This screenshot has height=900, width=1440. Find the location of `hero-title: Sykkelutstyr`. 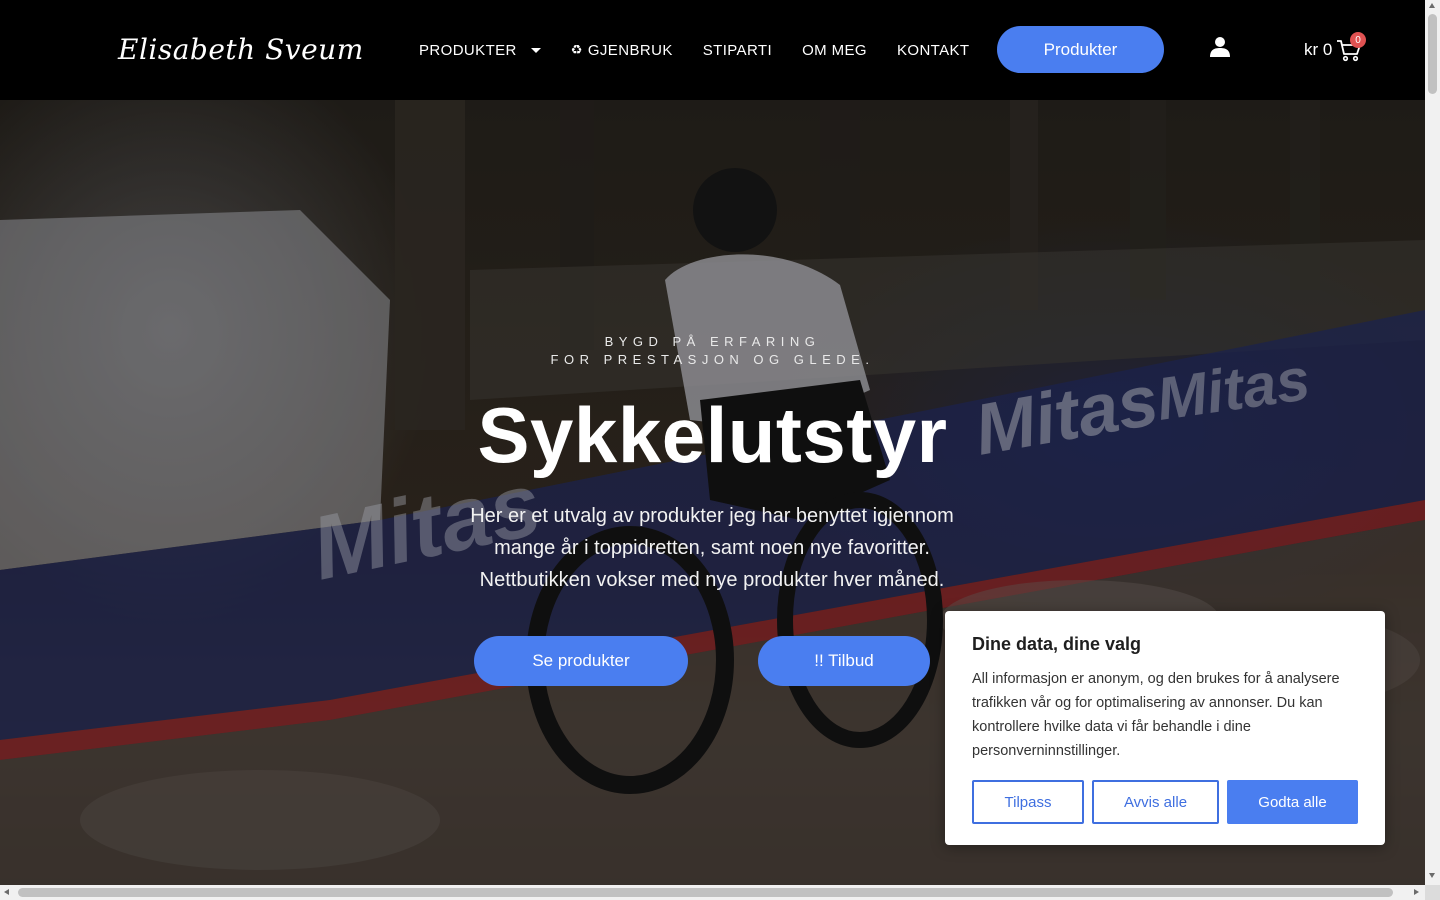

hero-title: Sykkelutstyr is located at coordinates (712, 435).